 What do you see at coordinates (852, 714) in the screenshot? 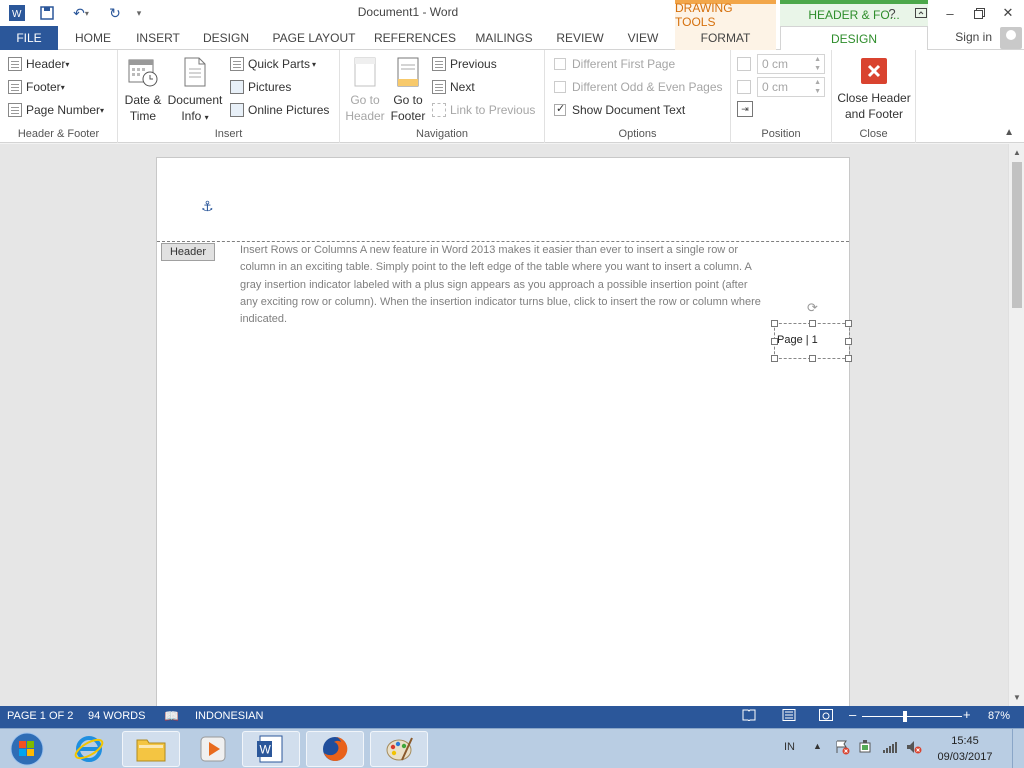
I see `zoom-out-icon: –` at bounding box center [852, 714].